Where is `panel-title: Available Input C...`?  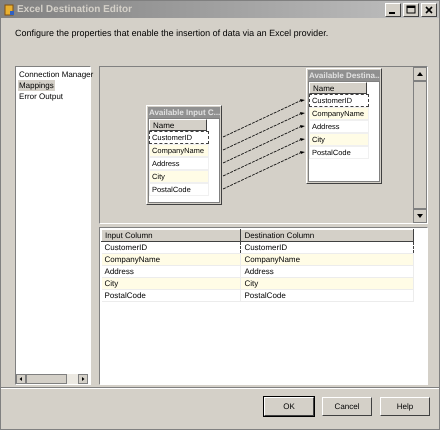 panel-title: Available Input C... is located at coordinates (184, 112).